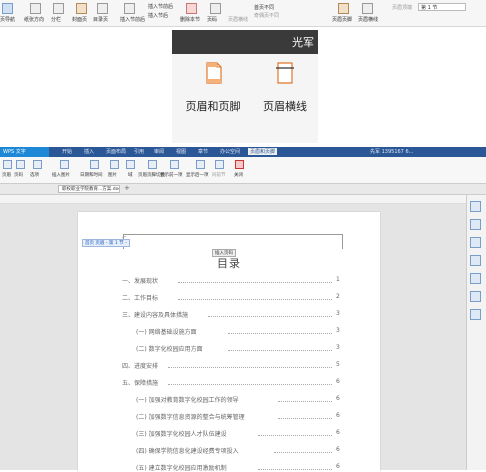 The image size is (486, 472). What do you see at coordinates (475, 296) in the screenshot?
I see `panel-share-icon` at bounding box center [475, 296].